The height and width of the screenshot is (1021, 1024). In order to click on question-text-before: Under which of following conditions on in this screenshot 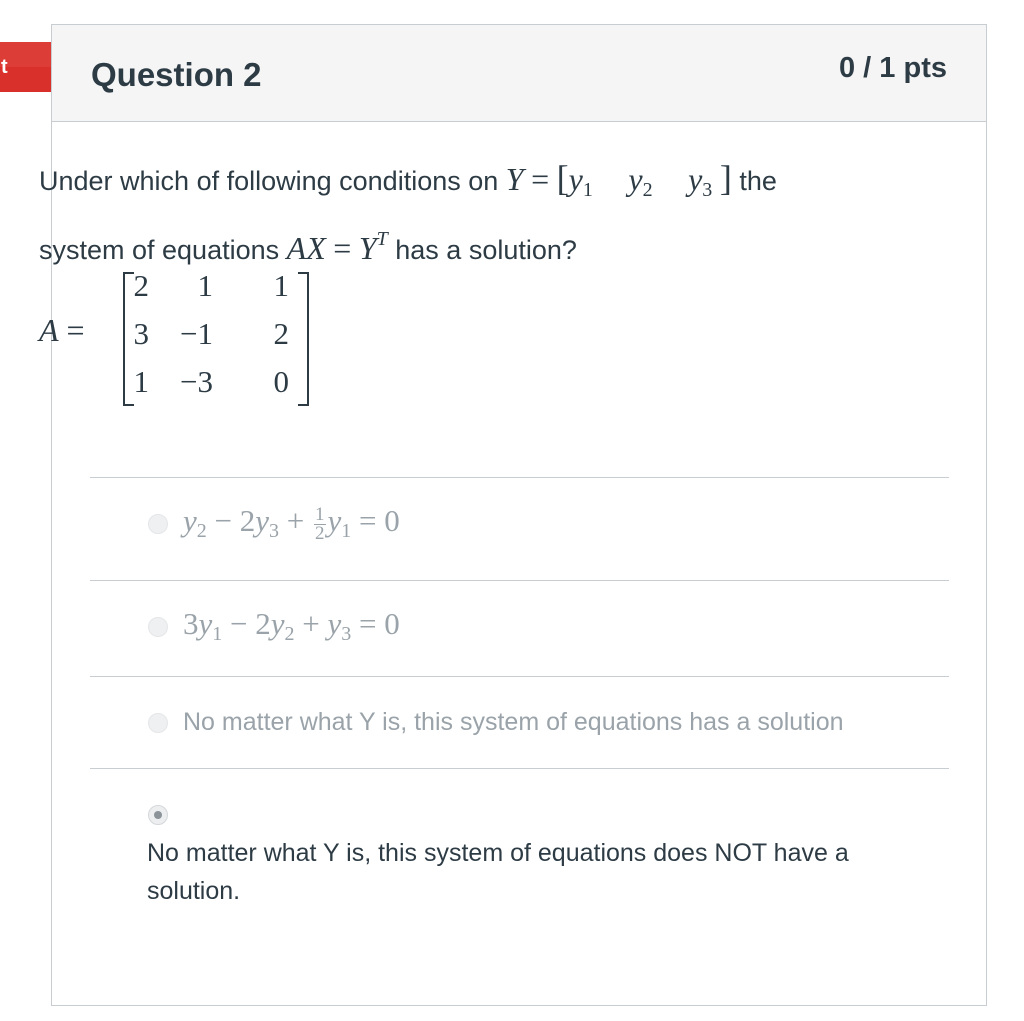, I will do `click(269, 181)`.